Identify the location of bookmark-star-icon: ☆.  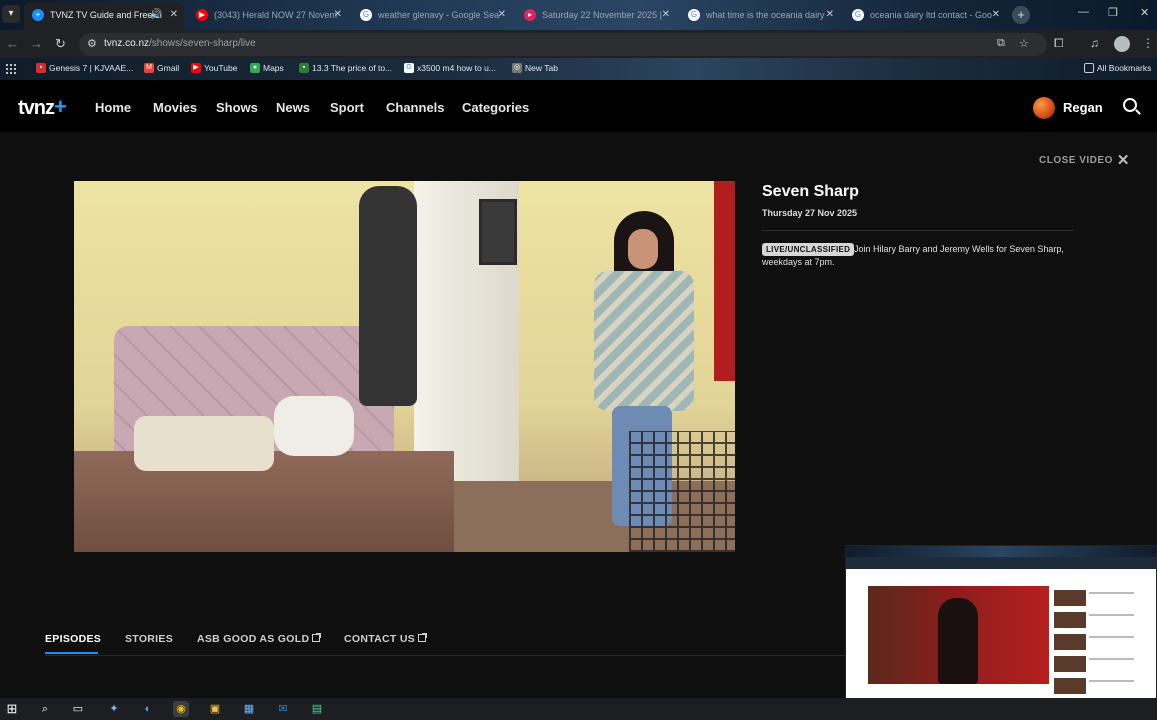
(1024, 43).